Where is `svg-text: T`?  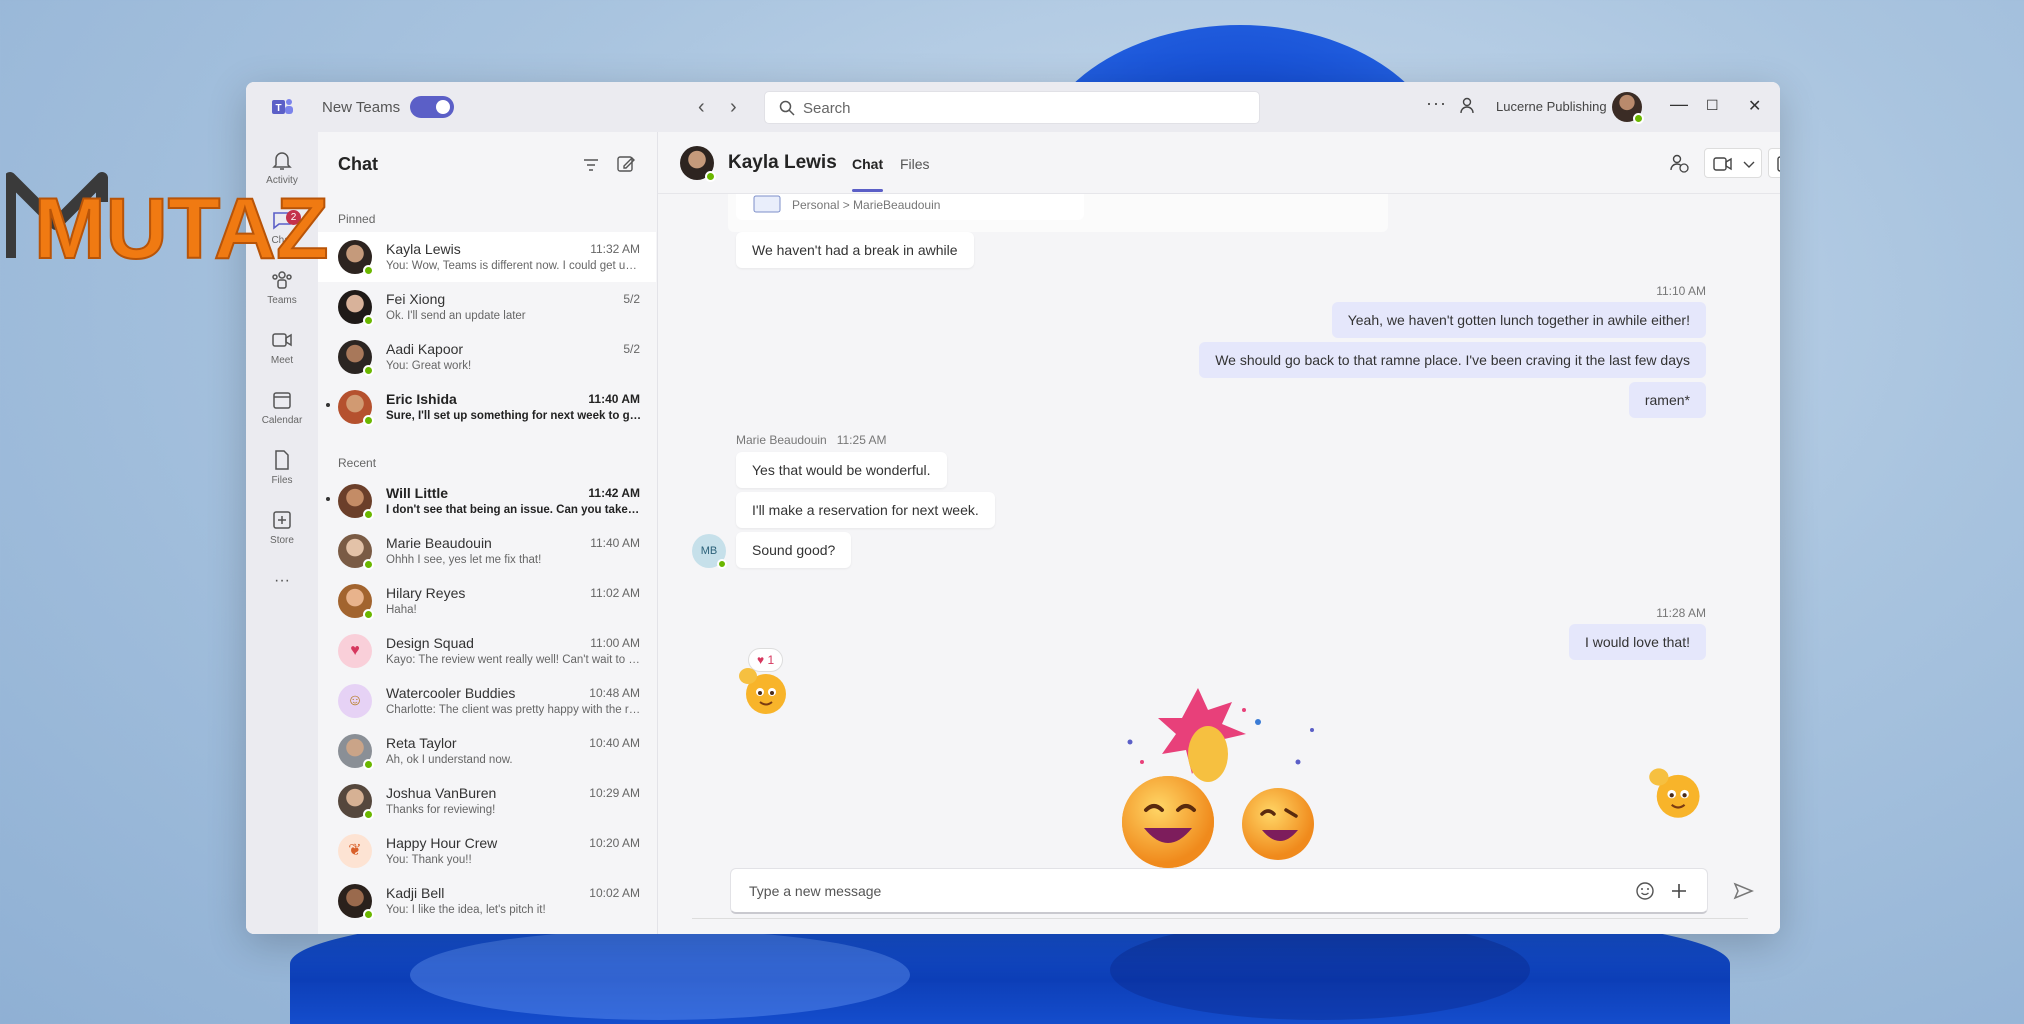 svg-text: T is located at coordinates (278, 108).